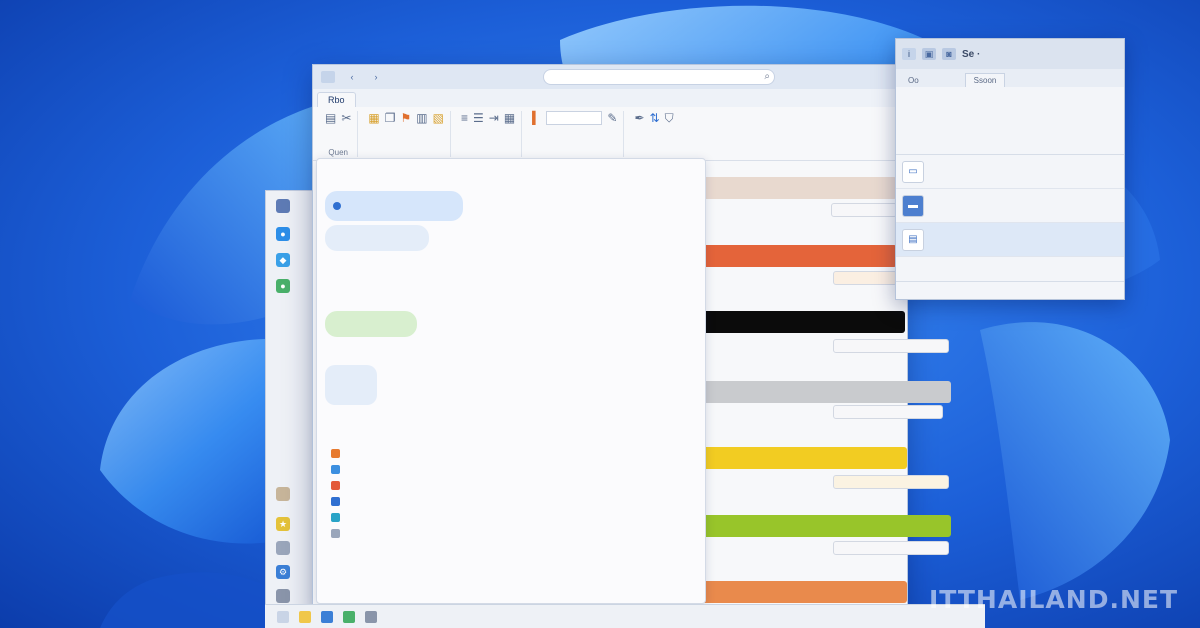  I want to click on more-icon, so click(283, 596).